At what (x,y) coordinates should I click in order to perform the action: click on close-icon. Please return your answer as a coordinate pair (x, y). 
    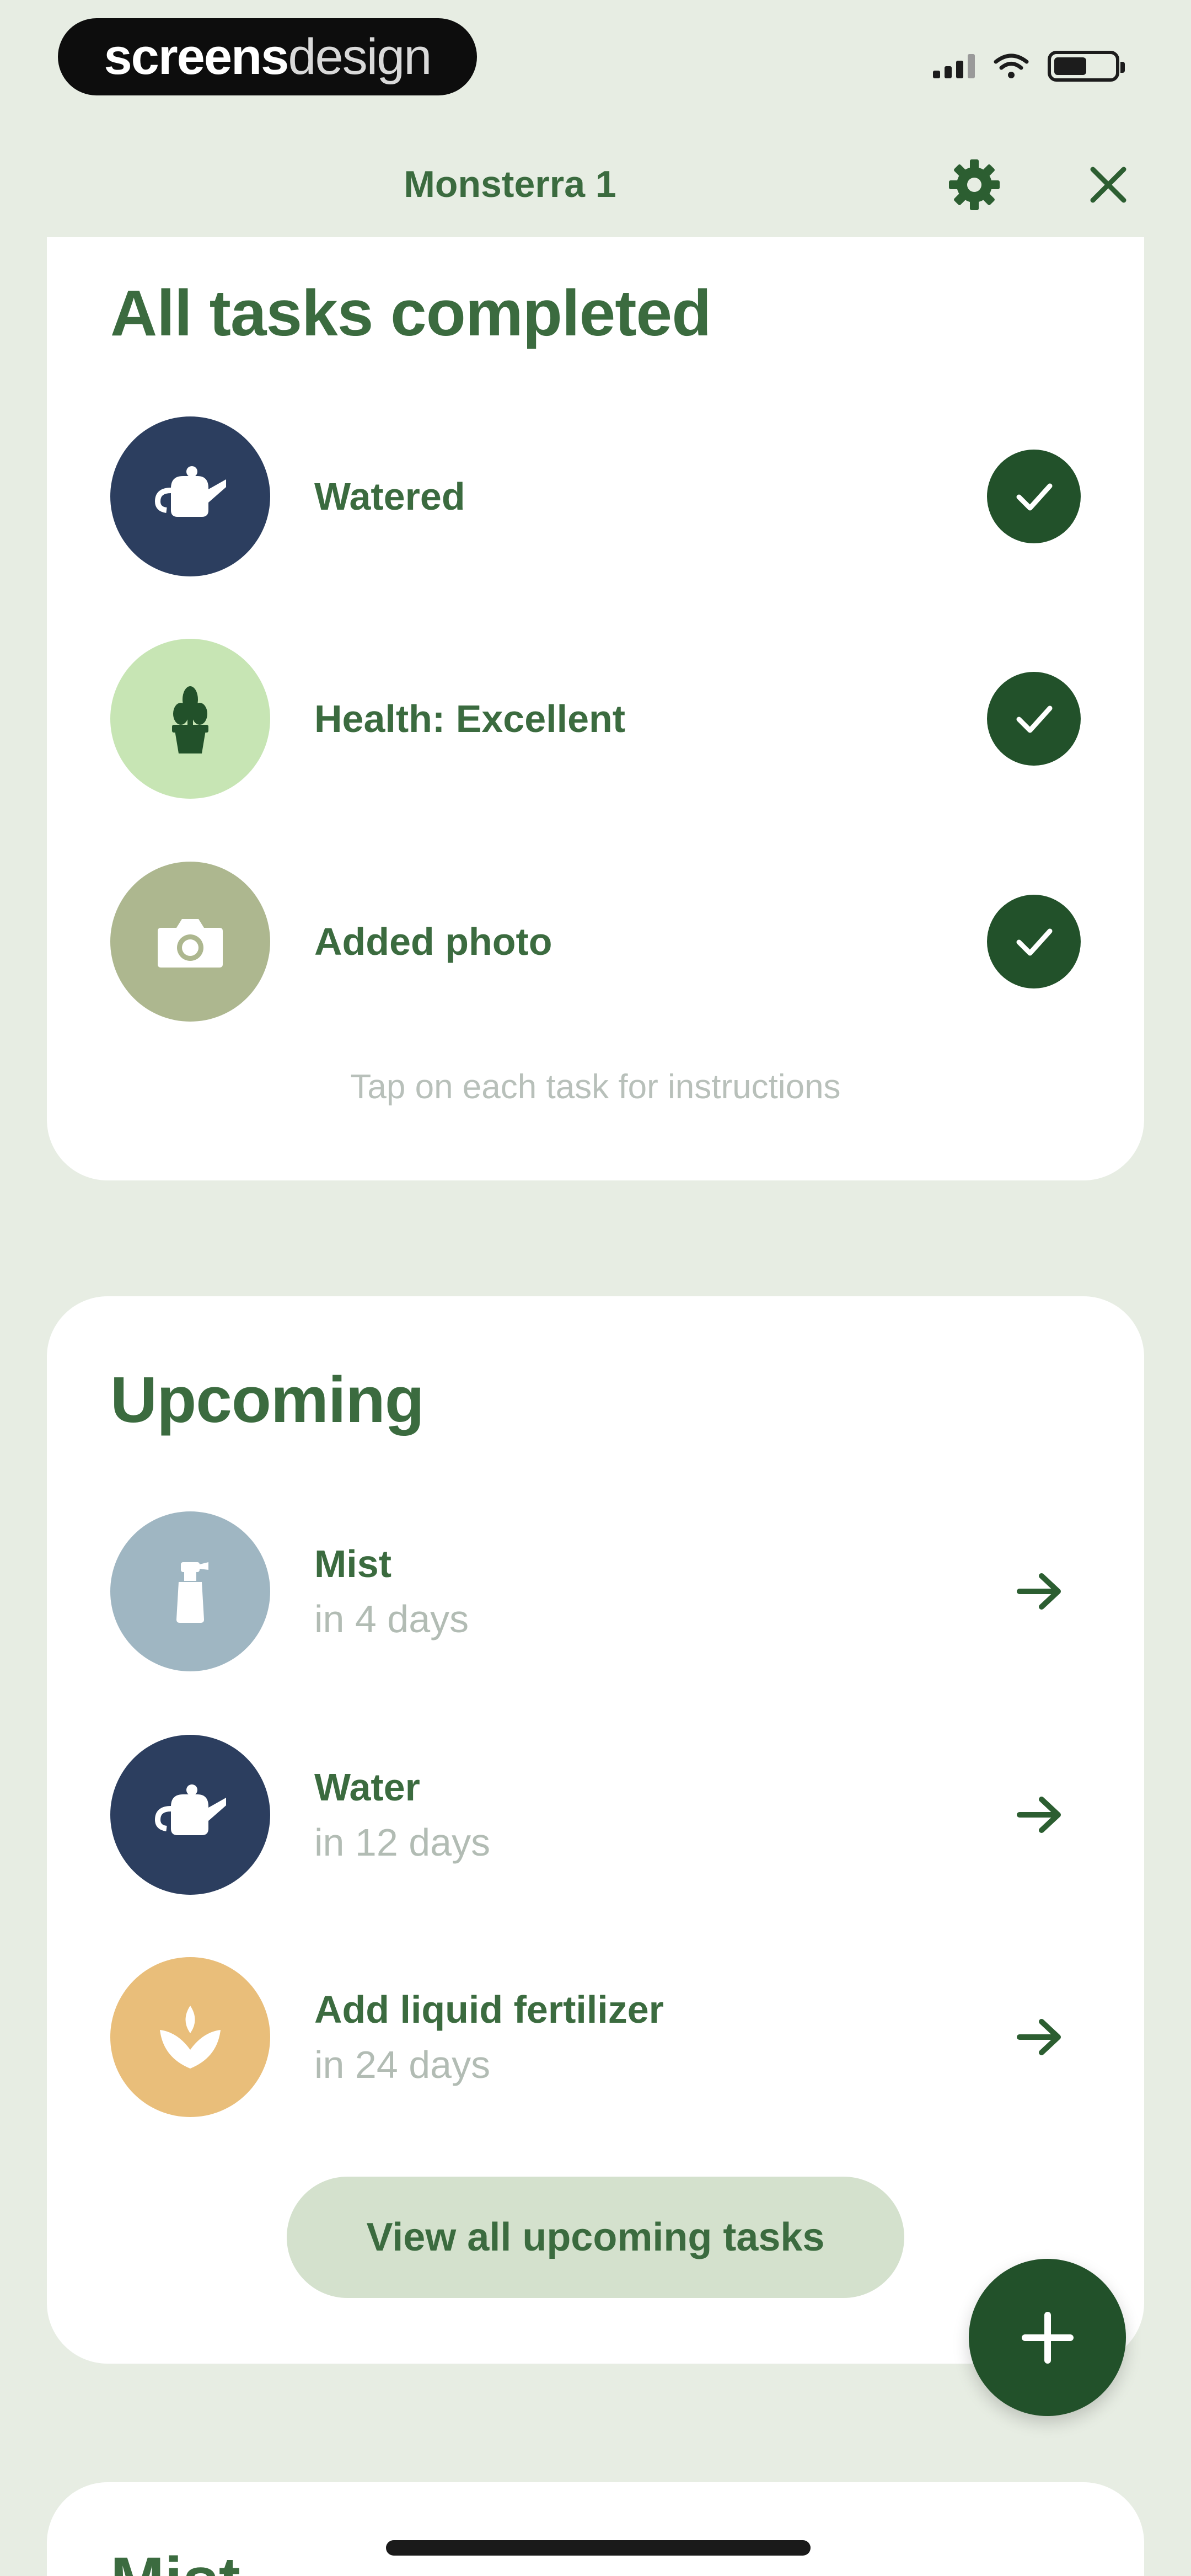
    Looking at the image, I should click on (1108, 185).